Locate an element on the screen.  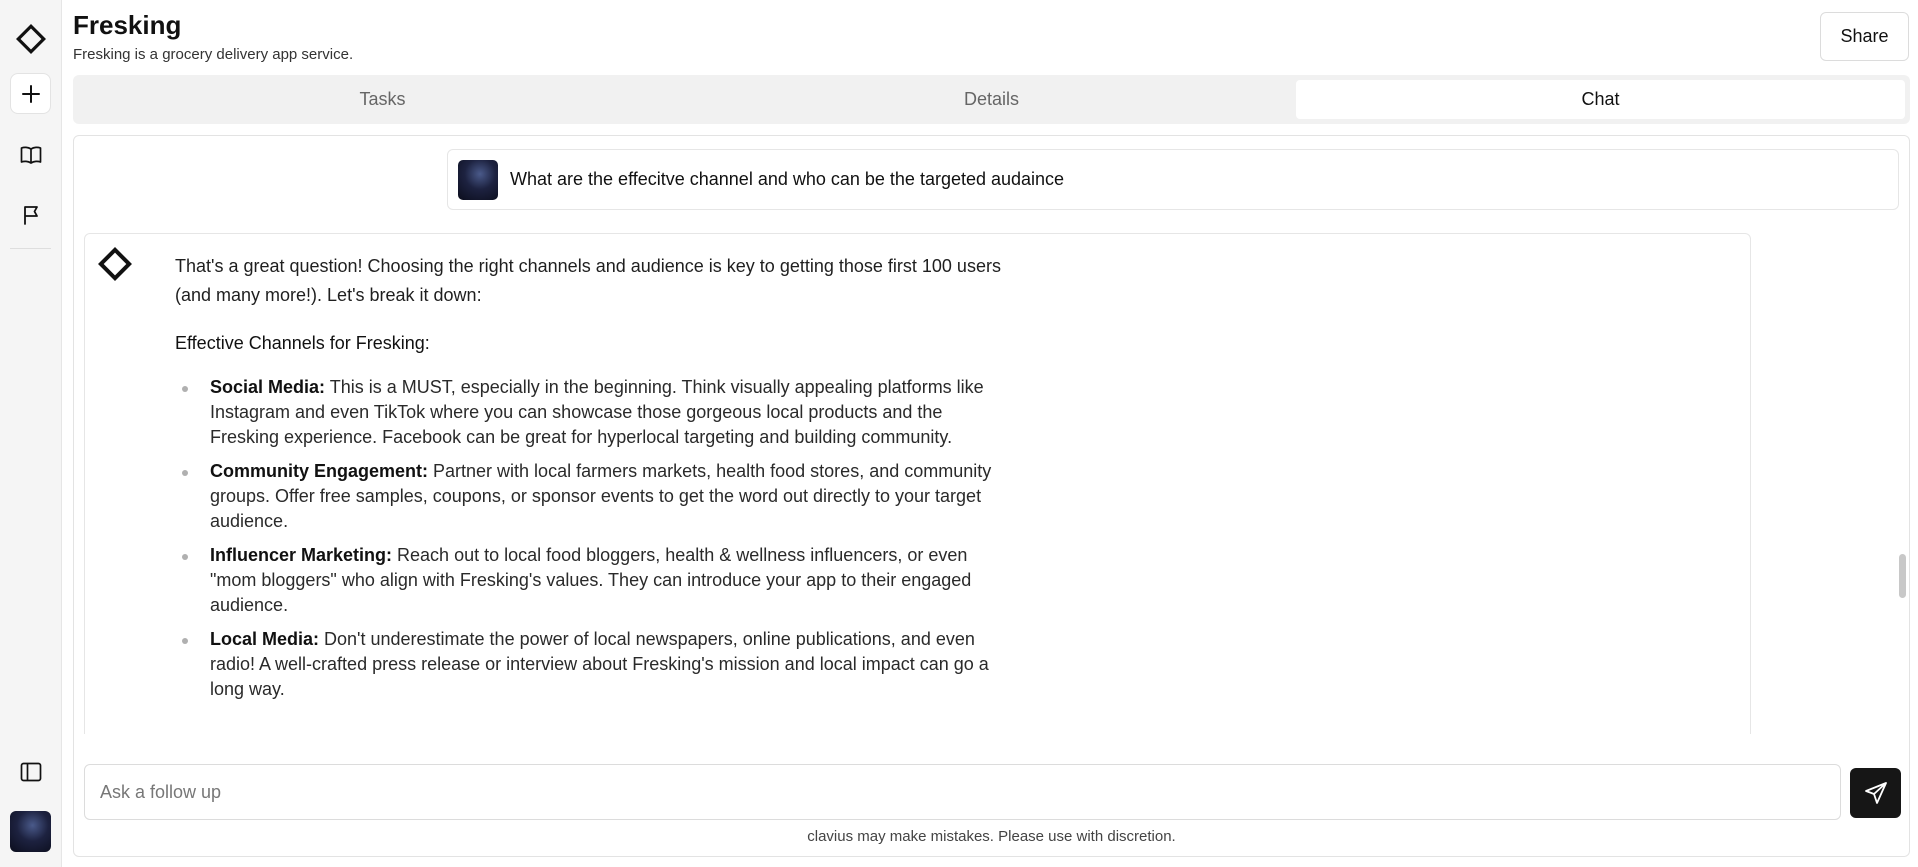
plus-icon is located at coordinates (30, 93).